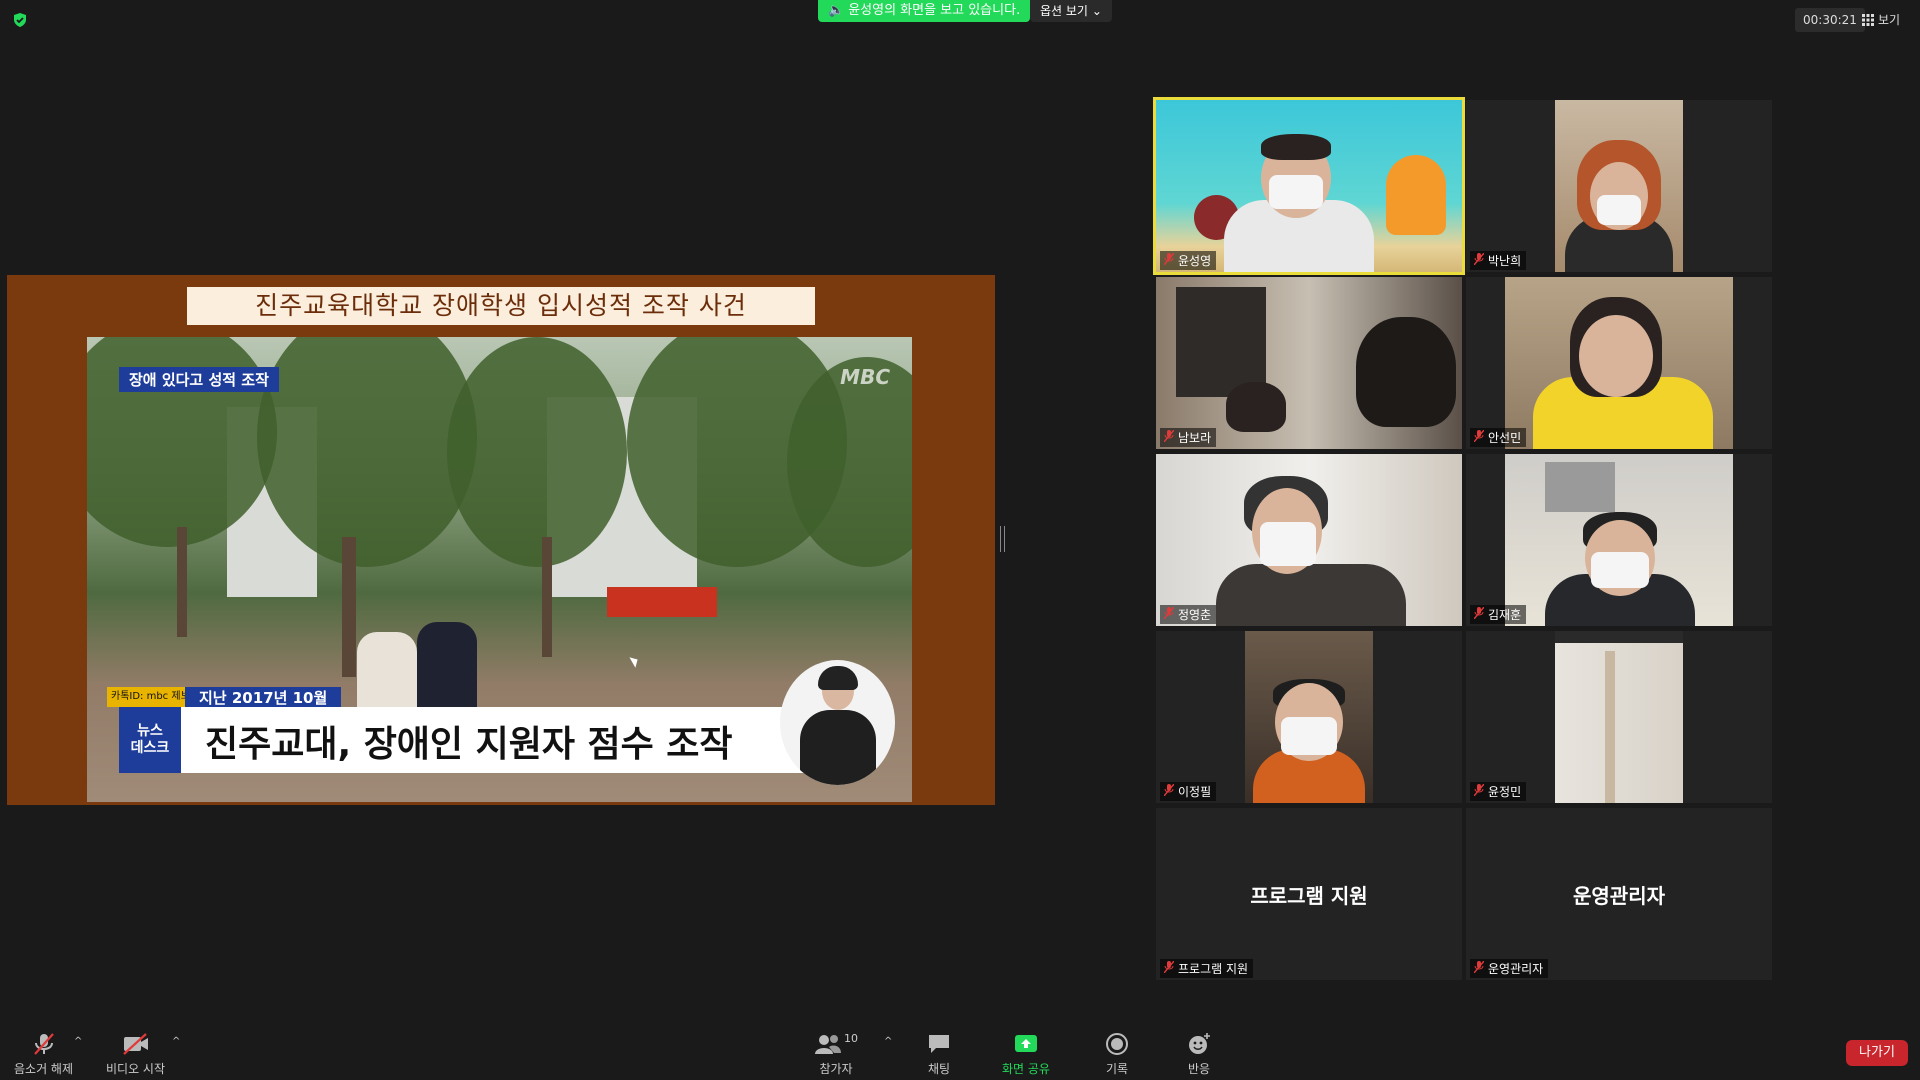 The height and width of the screenshot is (1080, 1920). I want to click on participant-display-name: 운영관리자, so click(1619, 896).